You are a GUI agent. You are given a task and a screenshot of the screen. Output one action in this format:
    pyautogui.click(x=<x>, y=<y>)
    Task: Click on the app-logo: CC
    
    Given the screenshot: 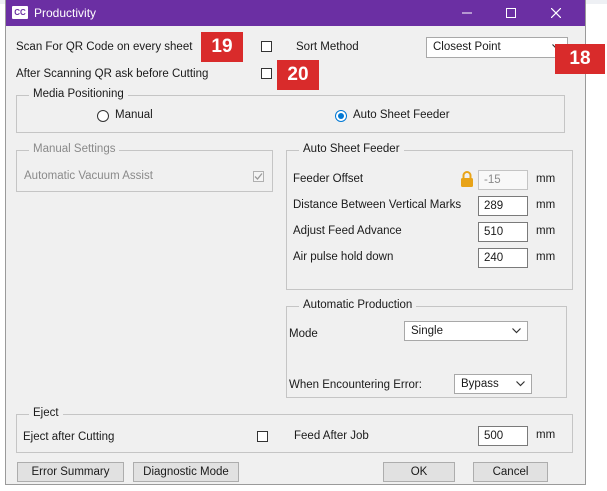 What is the action you would take?
    pyautogui.click(x=20, y=12)
    